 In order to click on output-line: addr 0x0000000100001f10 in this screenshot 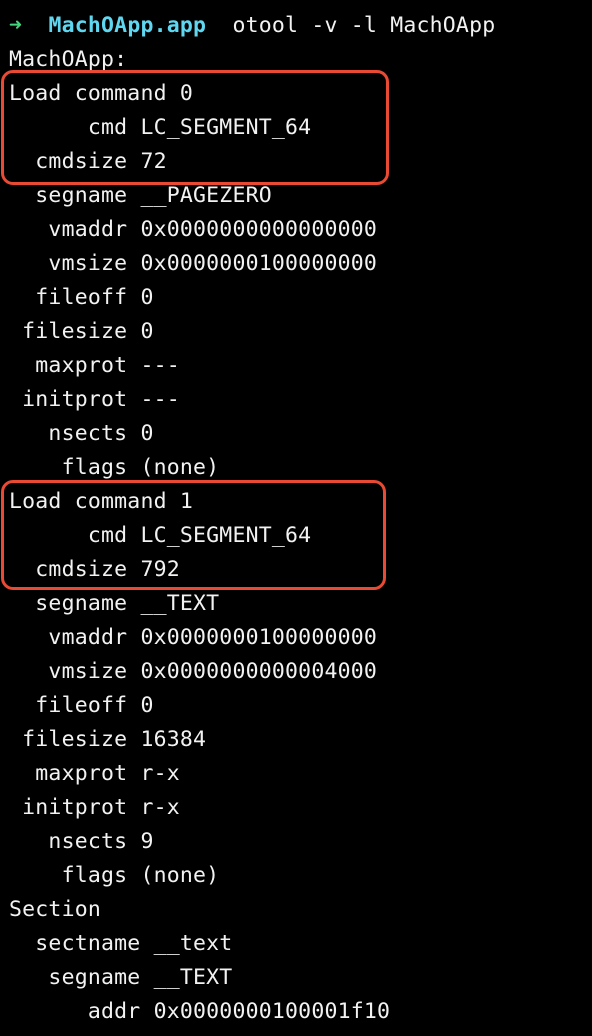, I will do `click(200, 1011)`.